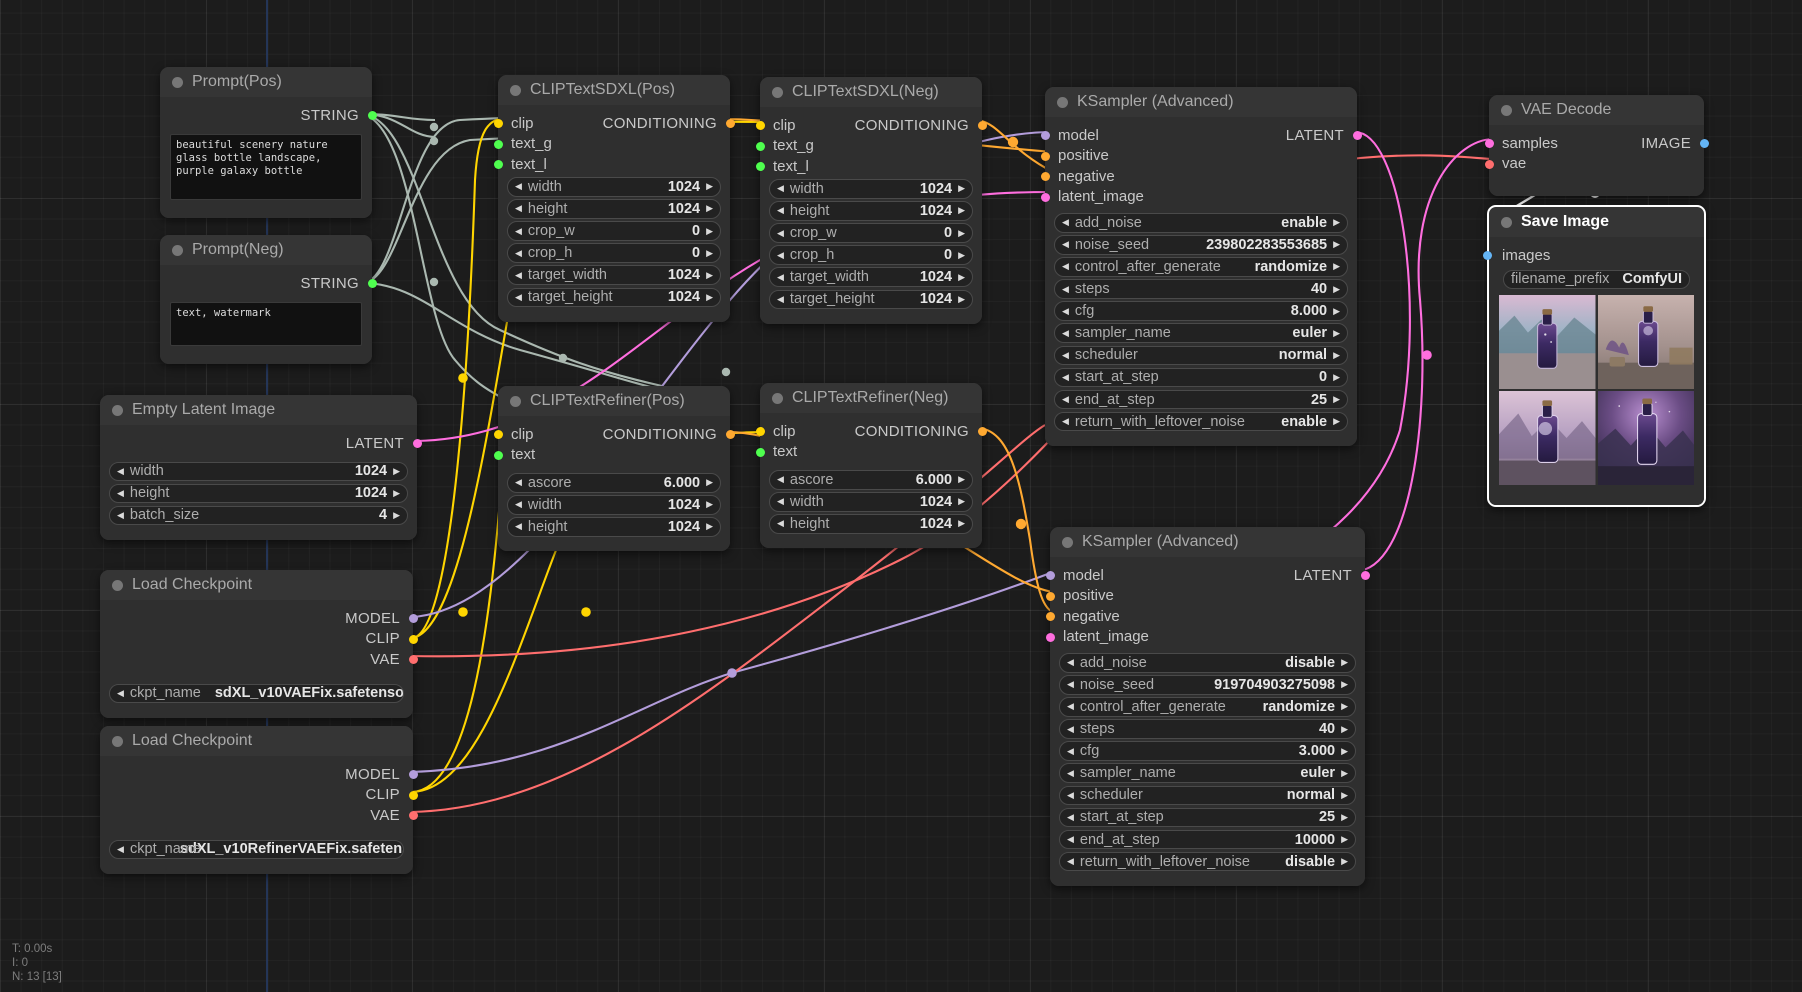 Image resolution: width=1802 pixels, height=992 pixels. What do you see at coordinates (1045, 176) in the screenshot?
I see `input-dot-negative-icon` at bounding box center [1045, 176].